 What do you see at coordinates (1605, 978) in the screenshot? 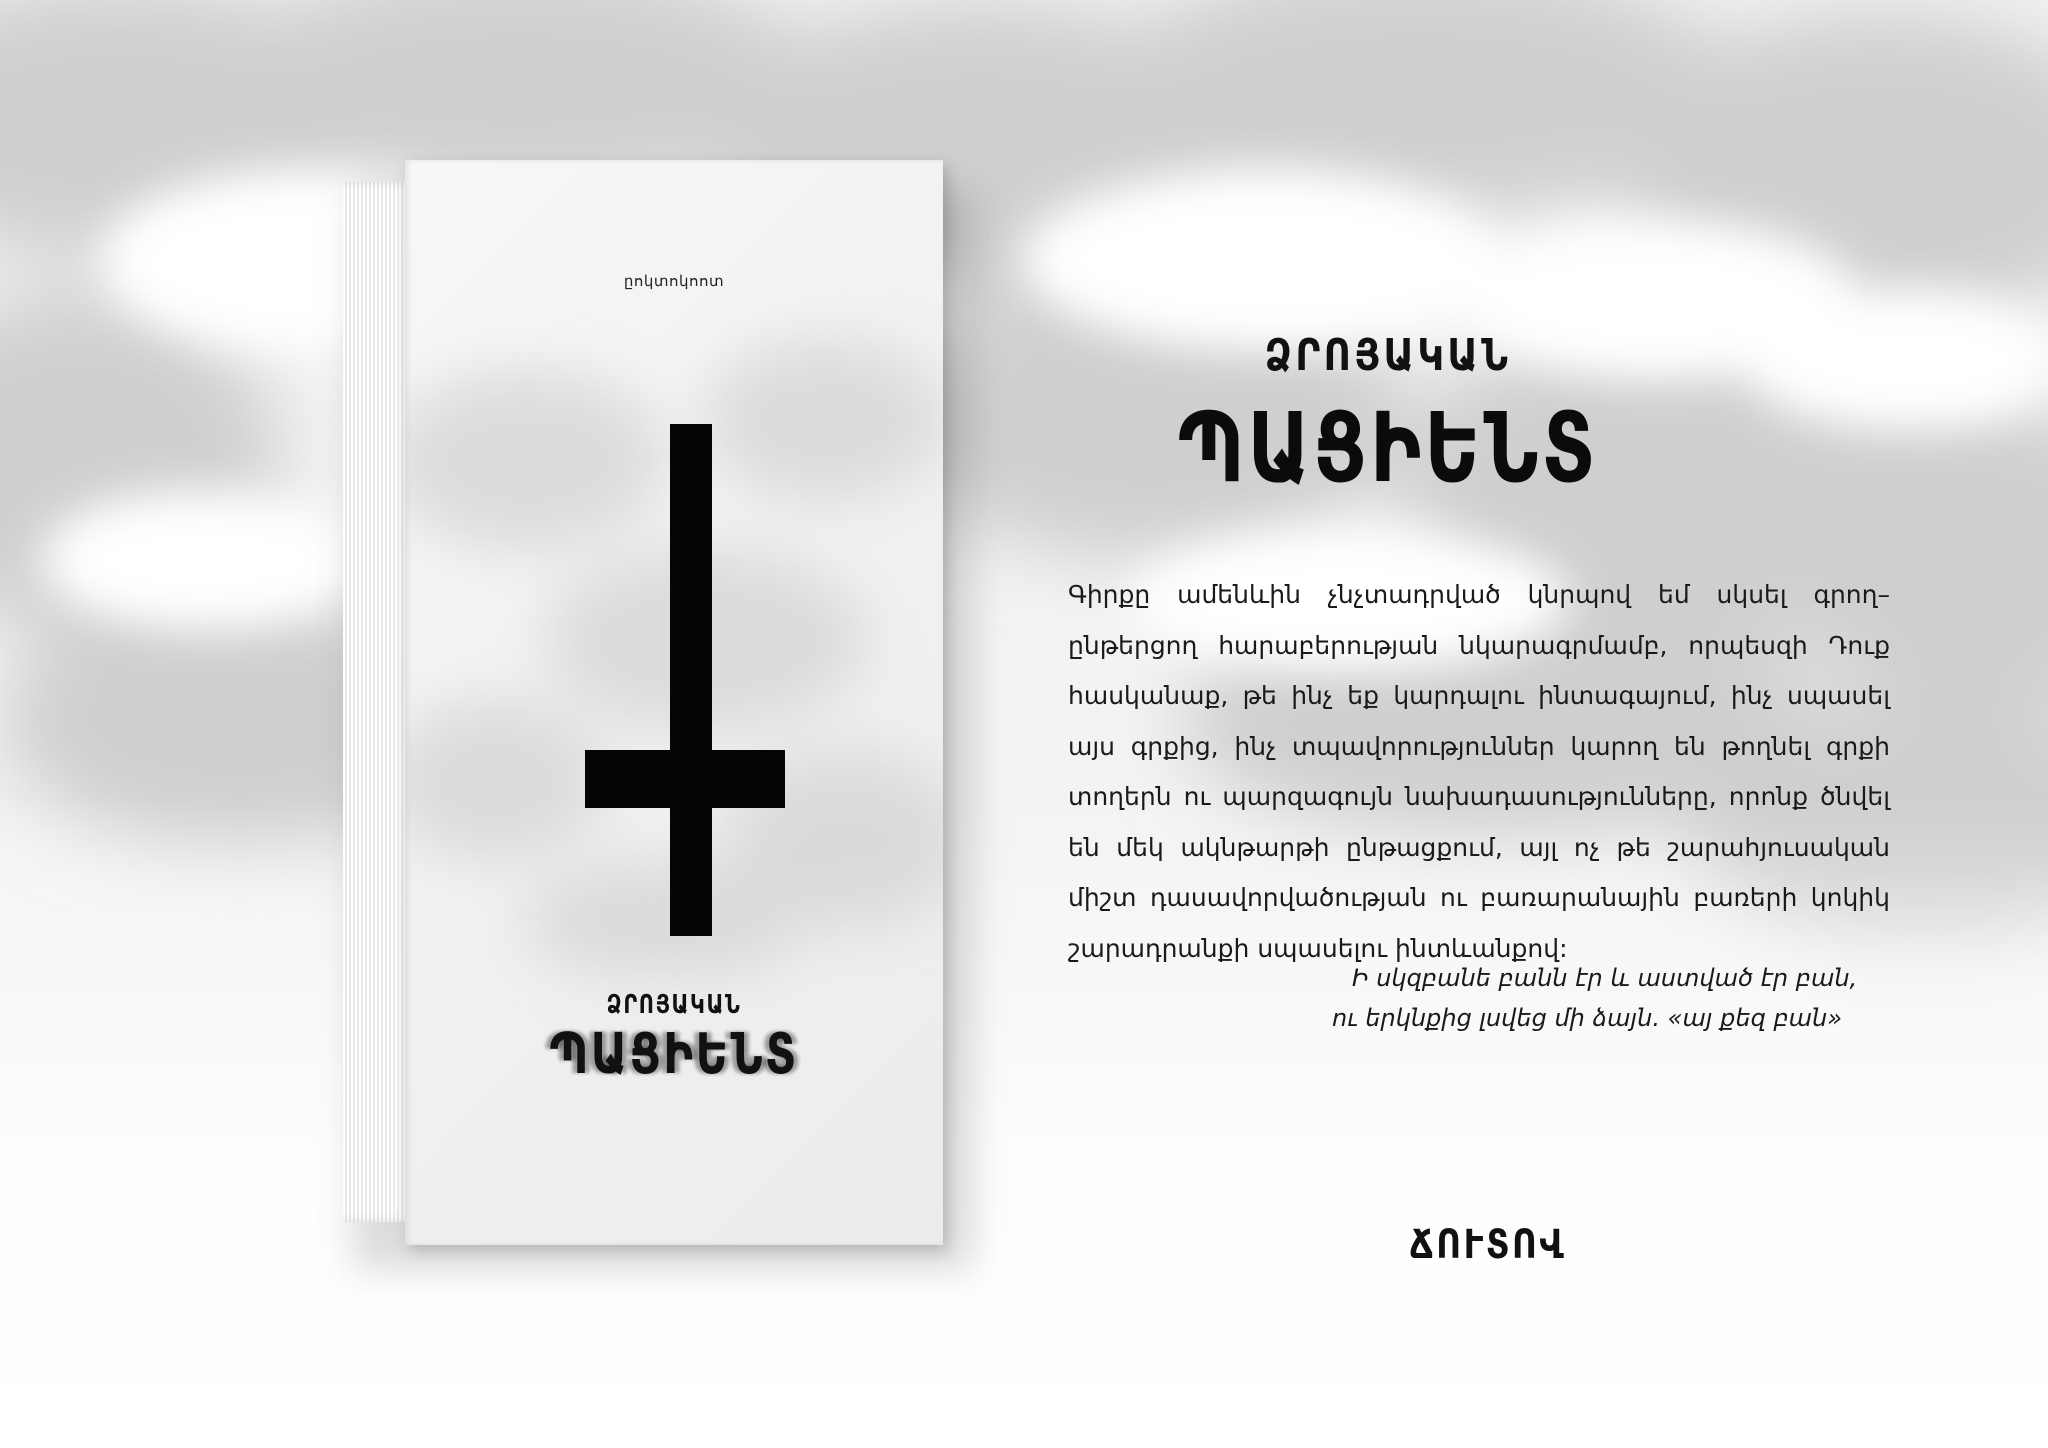
I see `quote-line-1: Ի սկզբանե բանն էր և աստված էր բան,` at bounding box center [1605, 978].